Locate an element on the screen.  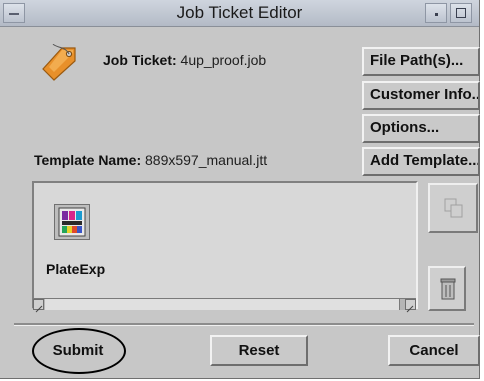
horizontal-scrollbar is located at coordinates (224, 305).